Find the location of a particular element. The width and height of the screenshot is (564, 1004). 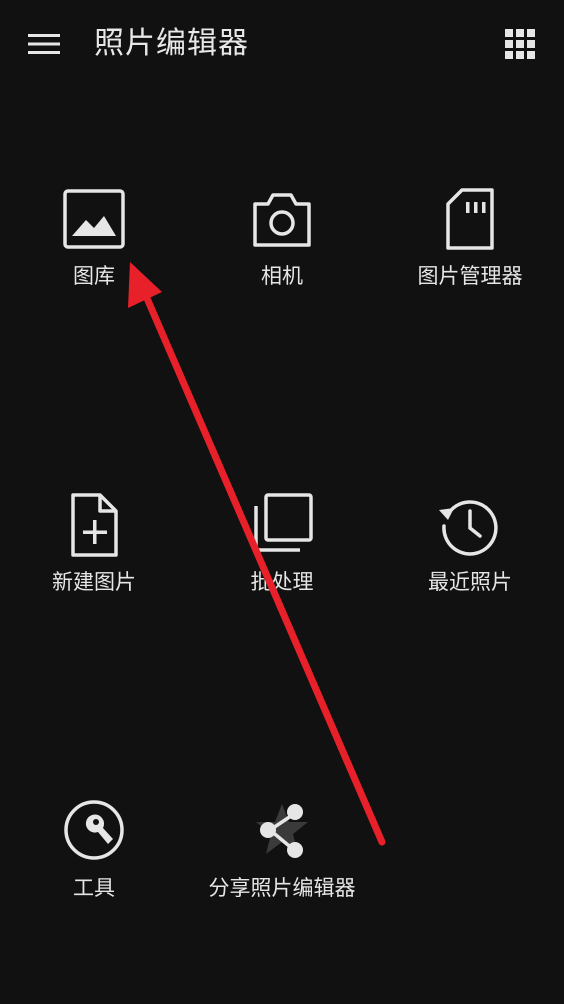

share-icon is located at coordinates (282, 831).